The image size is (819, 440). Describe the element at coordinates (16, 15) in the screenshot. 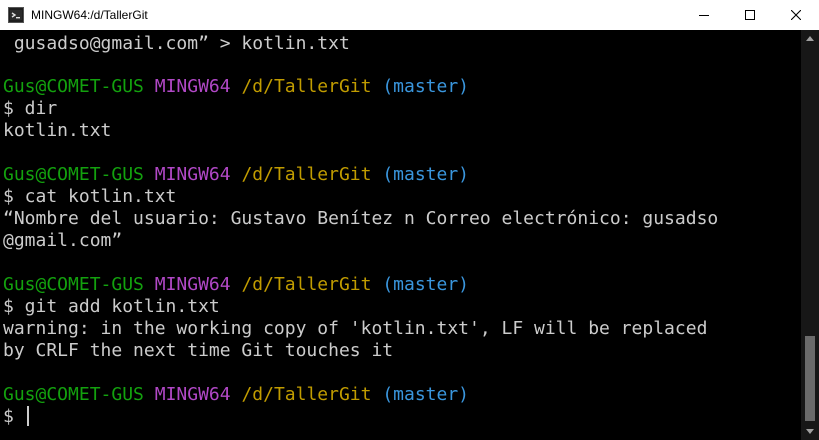

I see `mingw-terminal-icon` at that location.